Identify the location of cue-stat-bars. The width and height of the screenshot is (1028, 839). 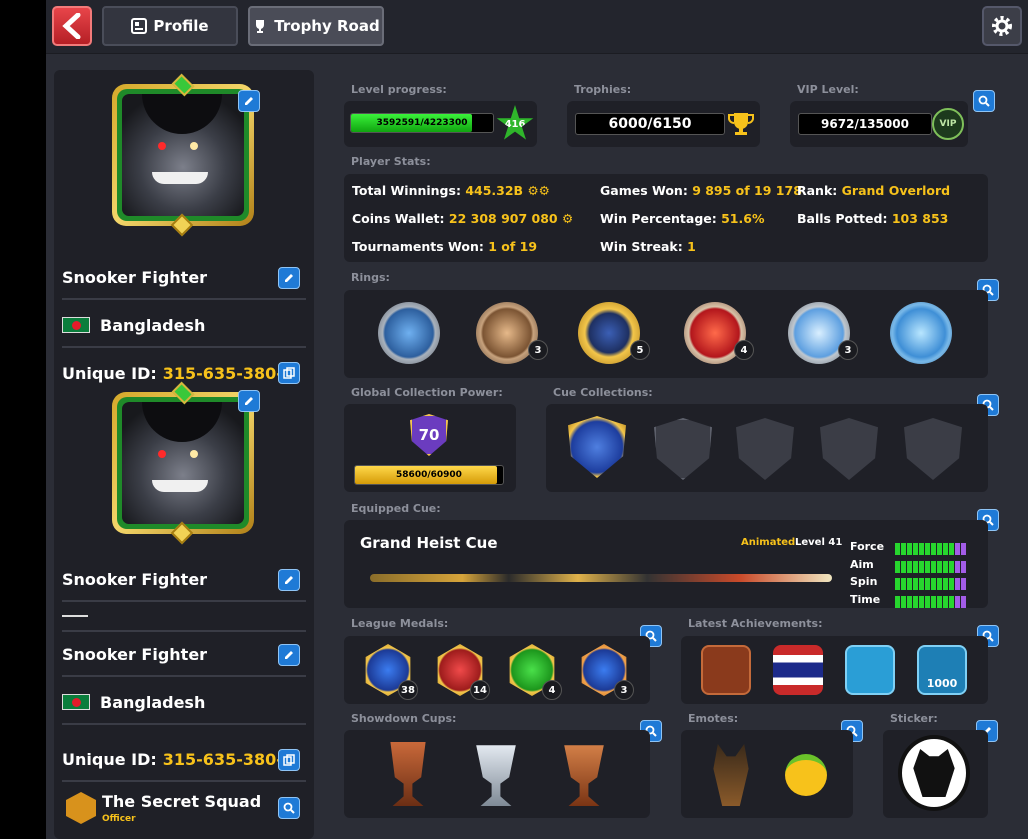
(931, 576).